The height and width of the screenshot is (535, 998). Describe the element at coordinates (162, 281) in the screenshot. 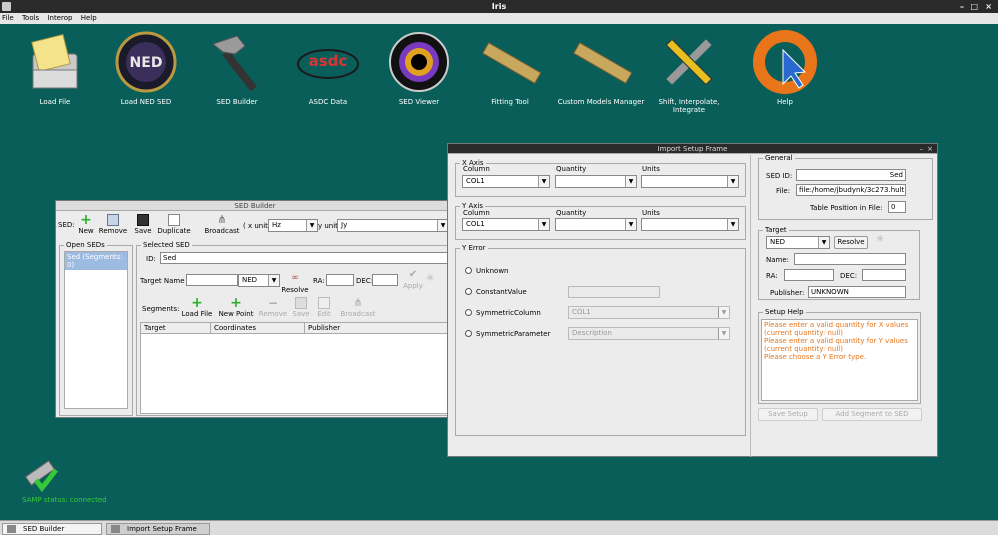

I see `target-name-label: Target Name` at that location.